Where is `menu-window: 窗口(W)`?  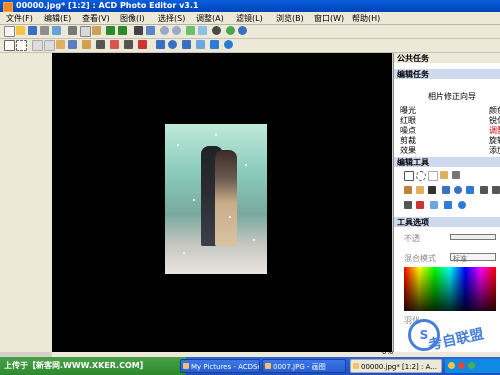 menu-window: 窗口(W) is located at coordinates (329, 18).